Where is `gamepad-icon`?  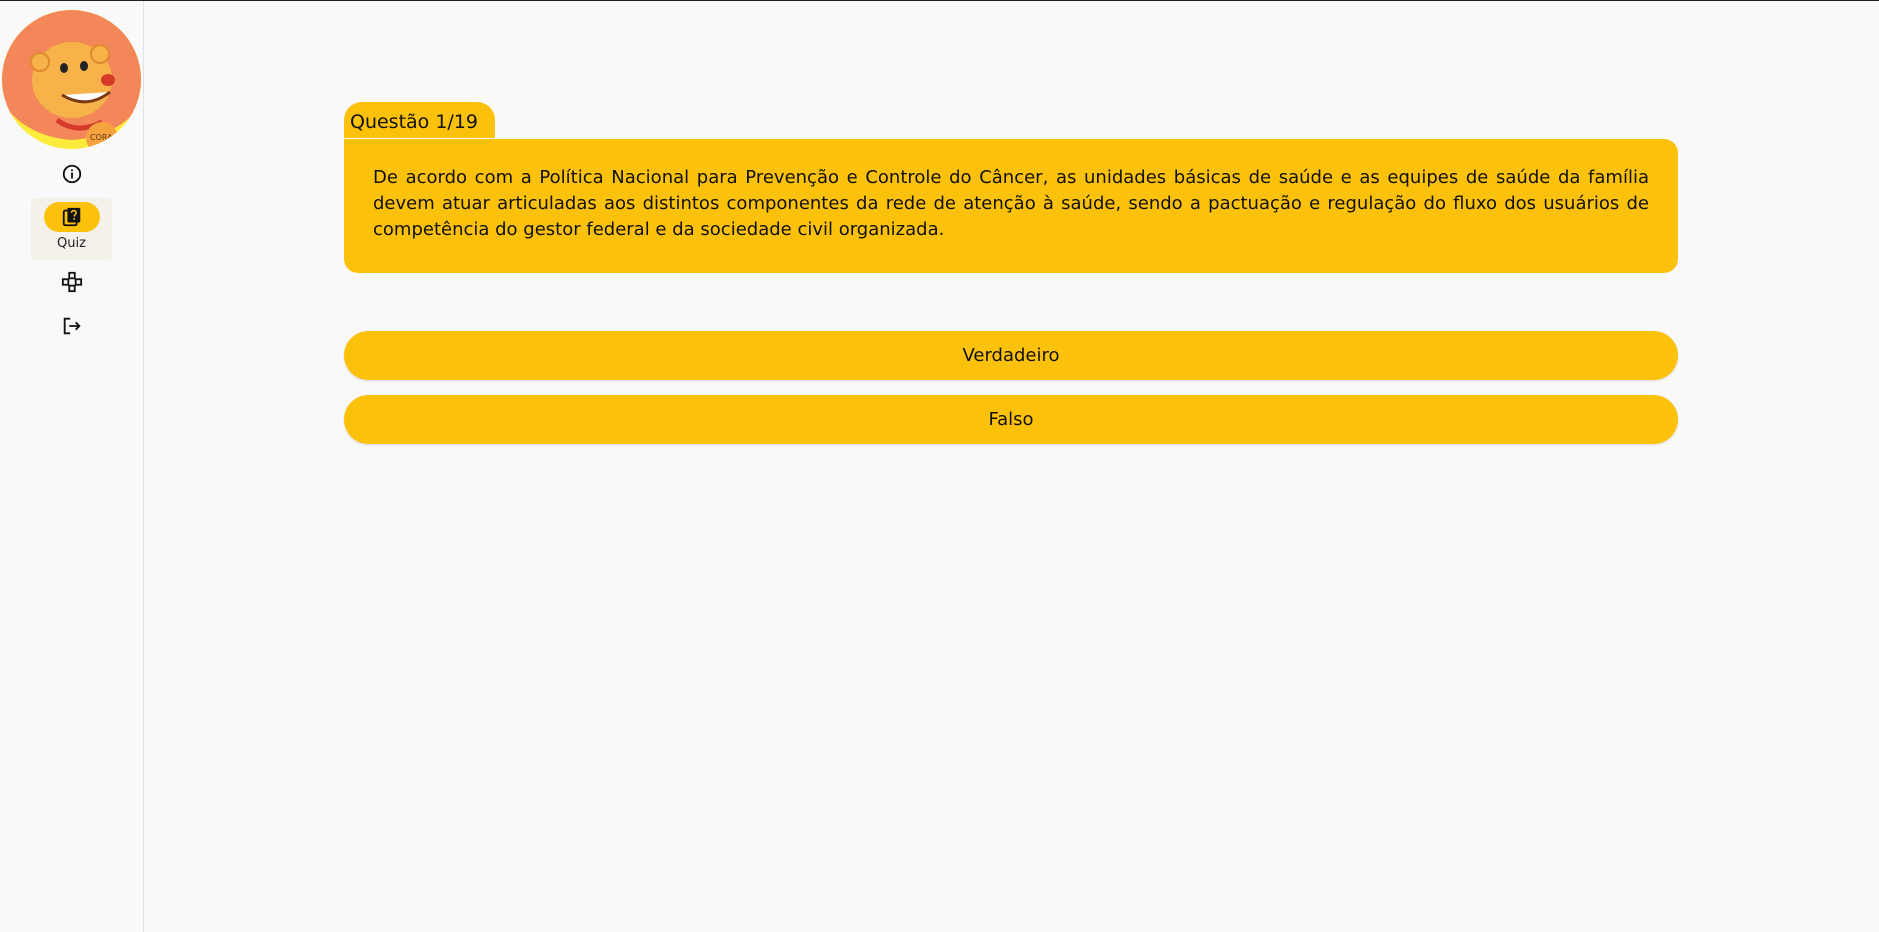 gamepad-icon is located at coordinates (71, 282).